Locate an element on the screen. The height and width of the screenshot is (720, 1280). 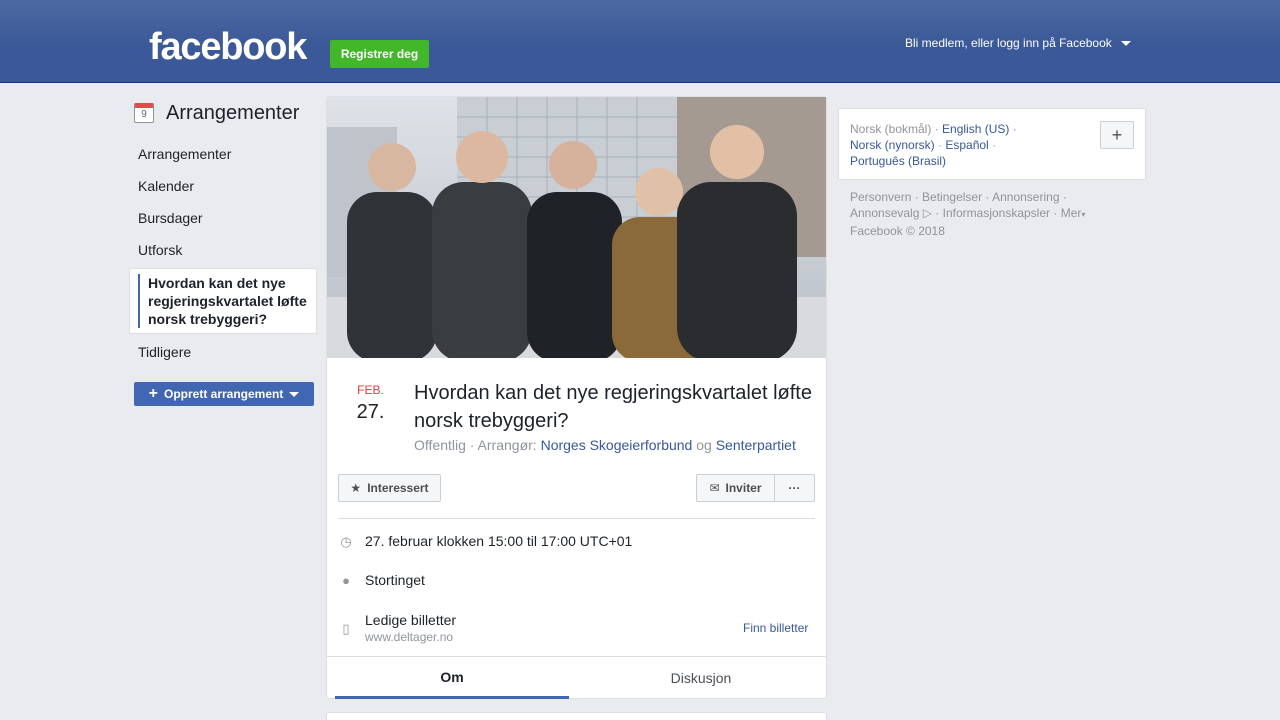
register-button: Registrer deg is located at coordinates (379, 54).